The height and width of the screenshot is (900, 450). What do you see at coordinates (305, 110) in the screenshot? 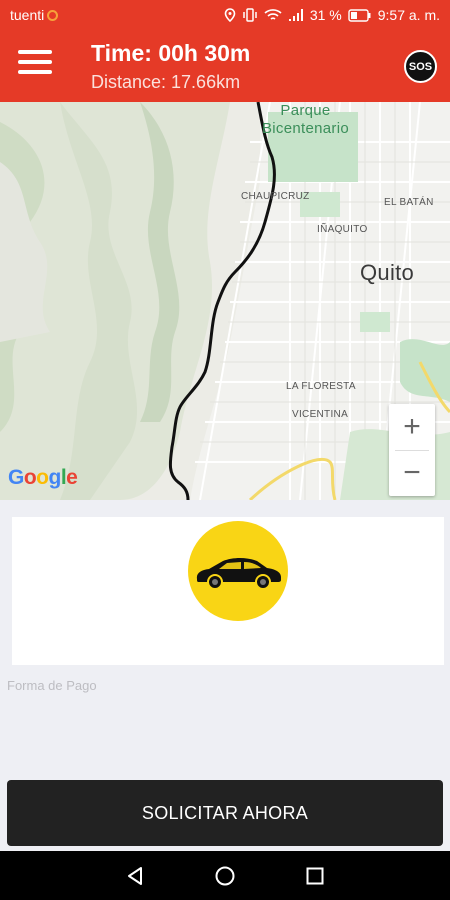
I see `map-park-line1: Parque` at bounding box center [305, 110].